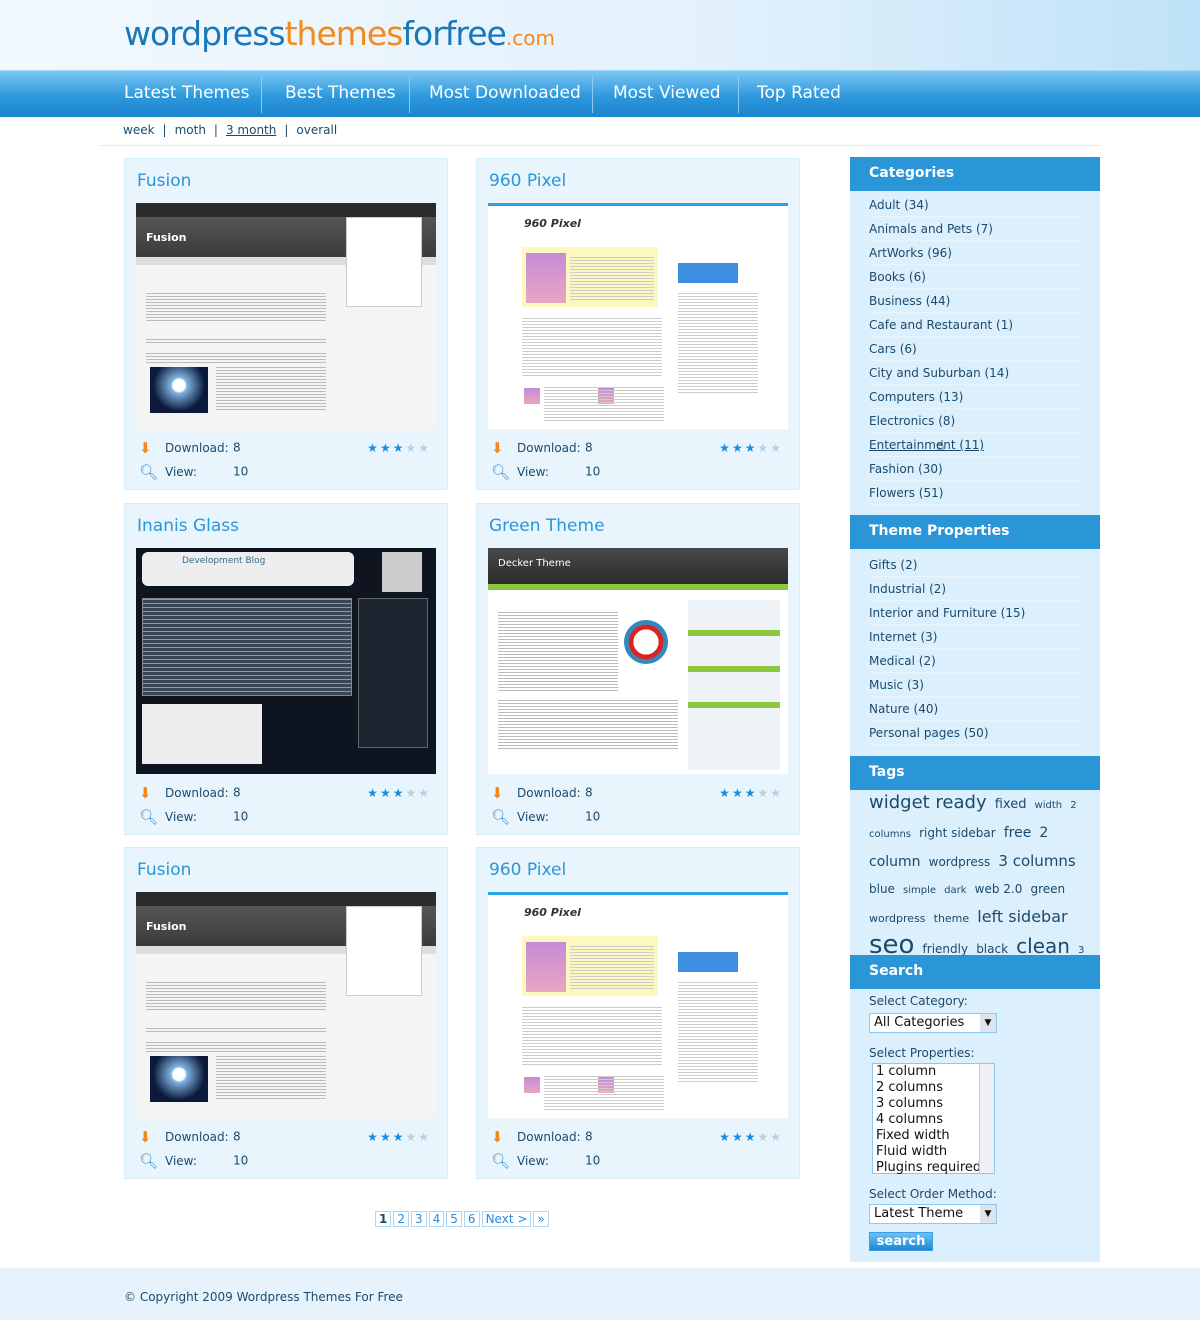 Image resolution: width=1200 pixels, height=1320 pixels. Describe the element at coordinates (1011, 804) in the screenshot. I see `tag-link: fixed` at that location.